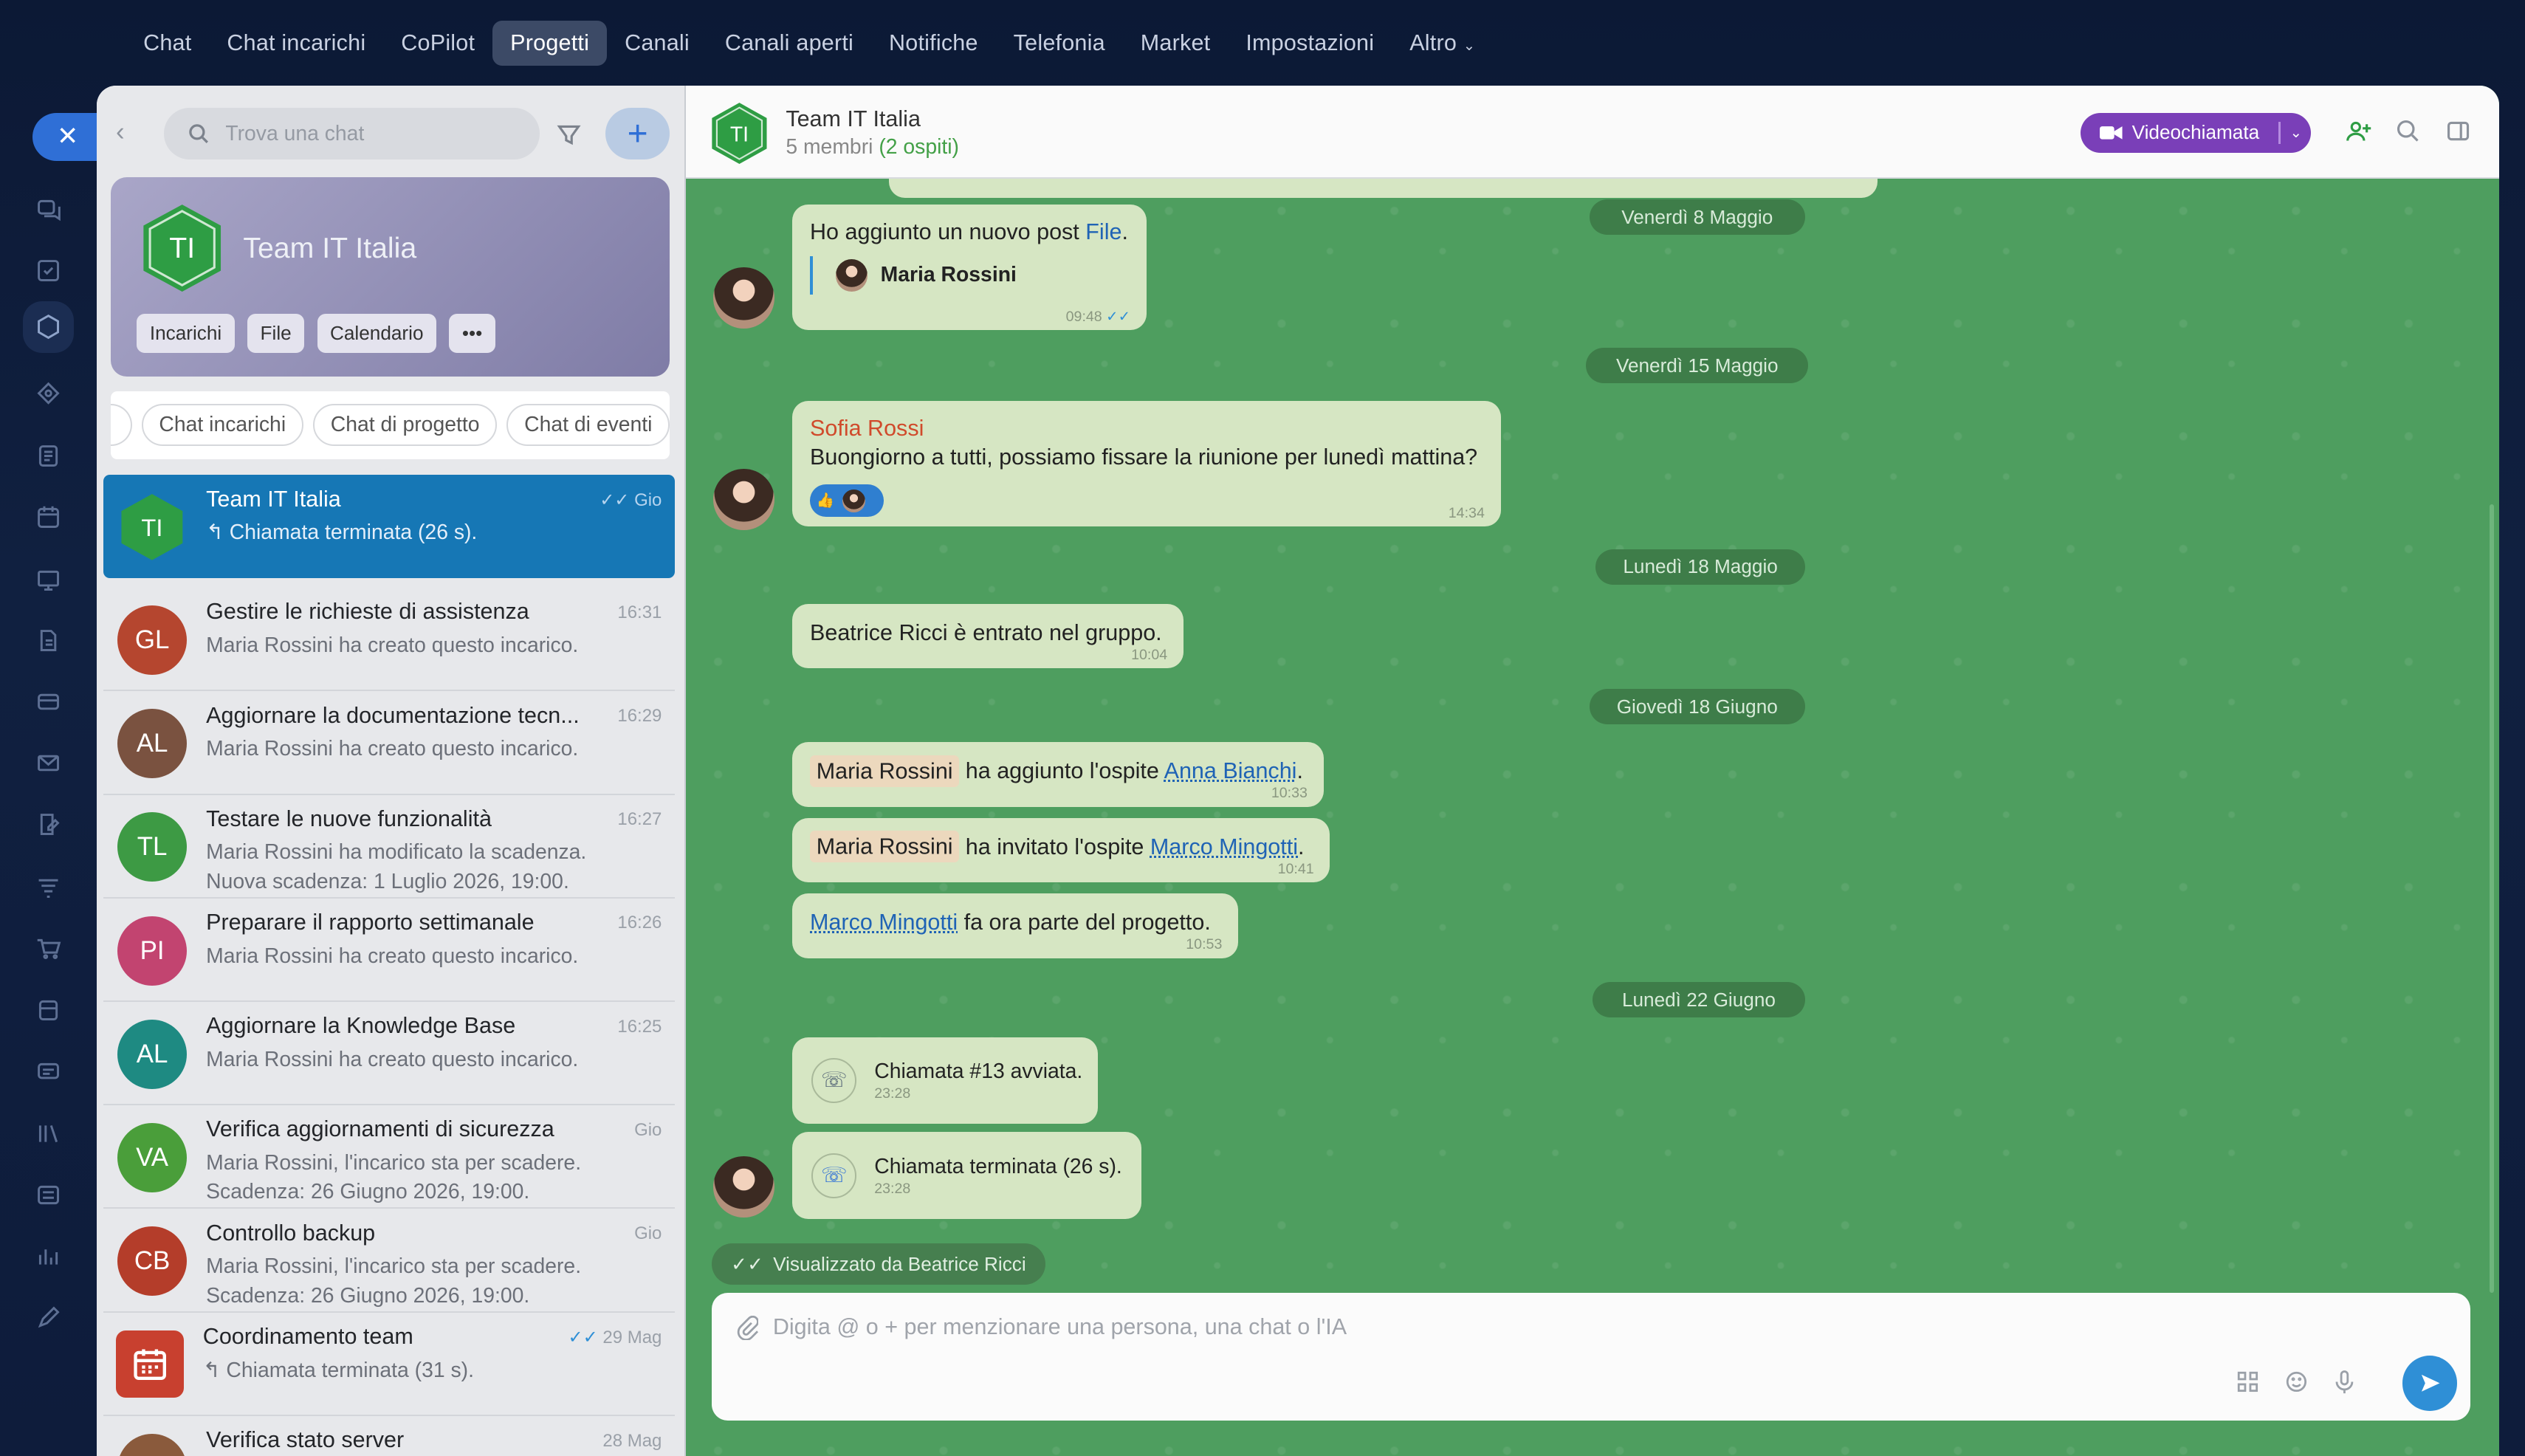 This screenshot has height=1456, width=2525. Describe the element at coordinates (632, 1441) in the screenshot. I see `chat-time: 28 Mag` at that location.